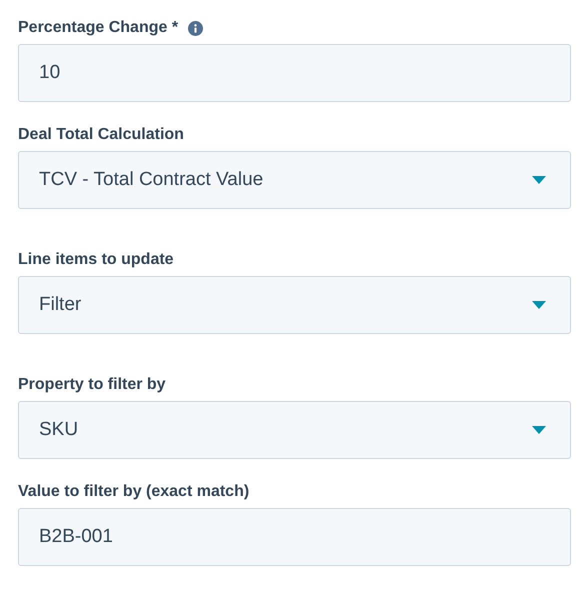 The image size is (585, 600). What do you see at coordinates (294, 180) in the screenshot?
I see `dropdown: TCV - Total Contract Value` at bounding box center [294, 180].